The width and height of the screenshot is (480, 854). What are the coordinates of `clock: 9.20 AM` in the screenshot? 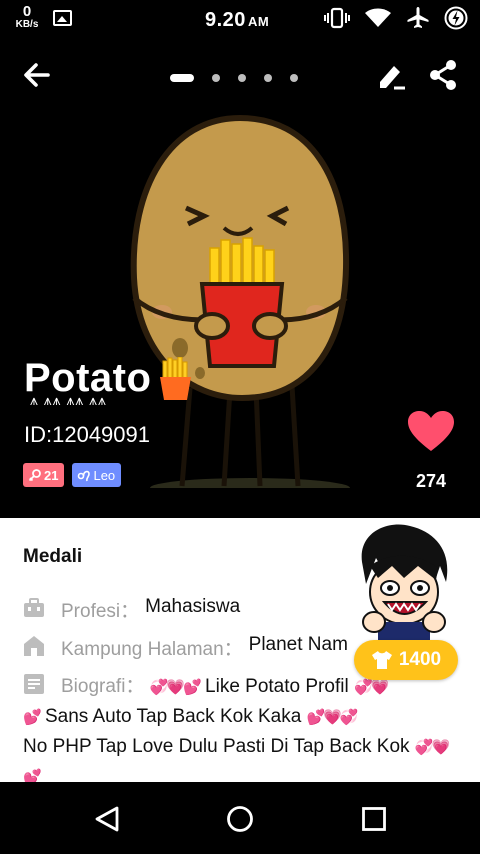 It's located at (237, 20).